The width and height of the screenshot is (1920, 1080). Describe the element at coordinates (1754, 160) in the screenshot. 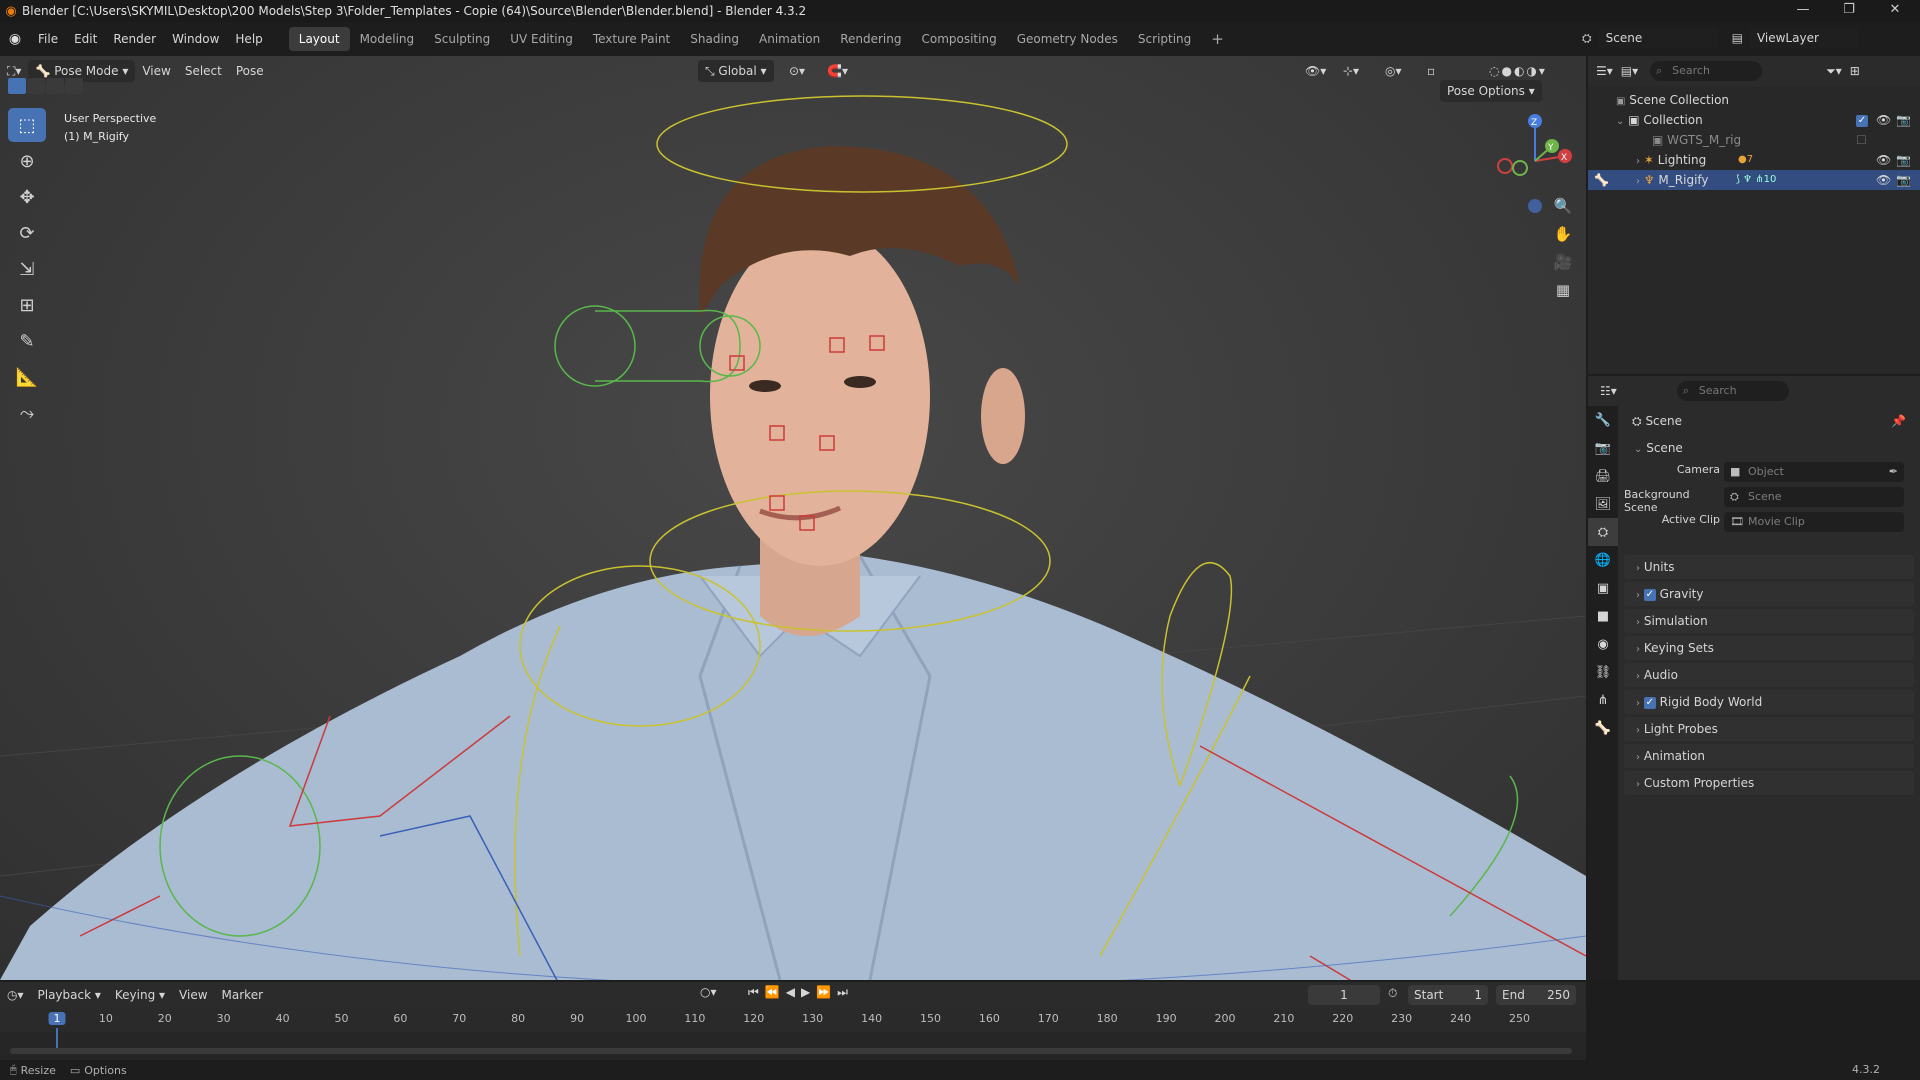

I see `outliner-row-lighting: › ✶ Lighting ●7 👁 📷` at that location.